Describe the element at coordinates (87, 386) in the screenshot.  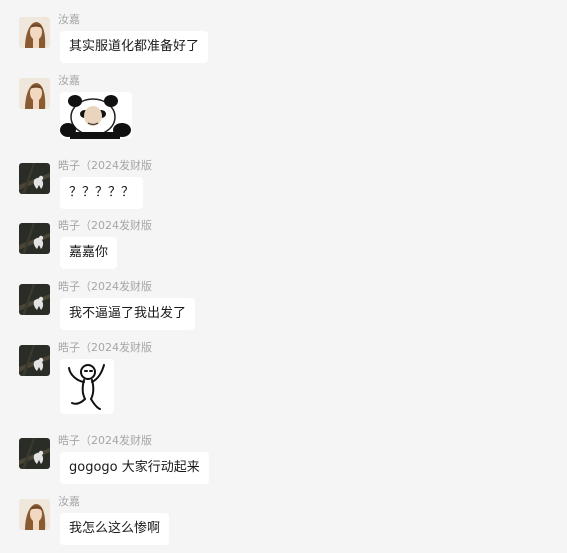
I see `dancing-figure-sticker` at that location.